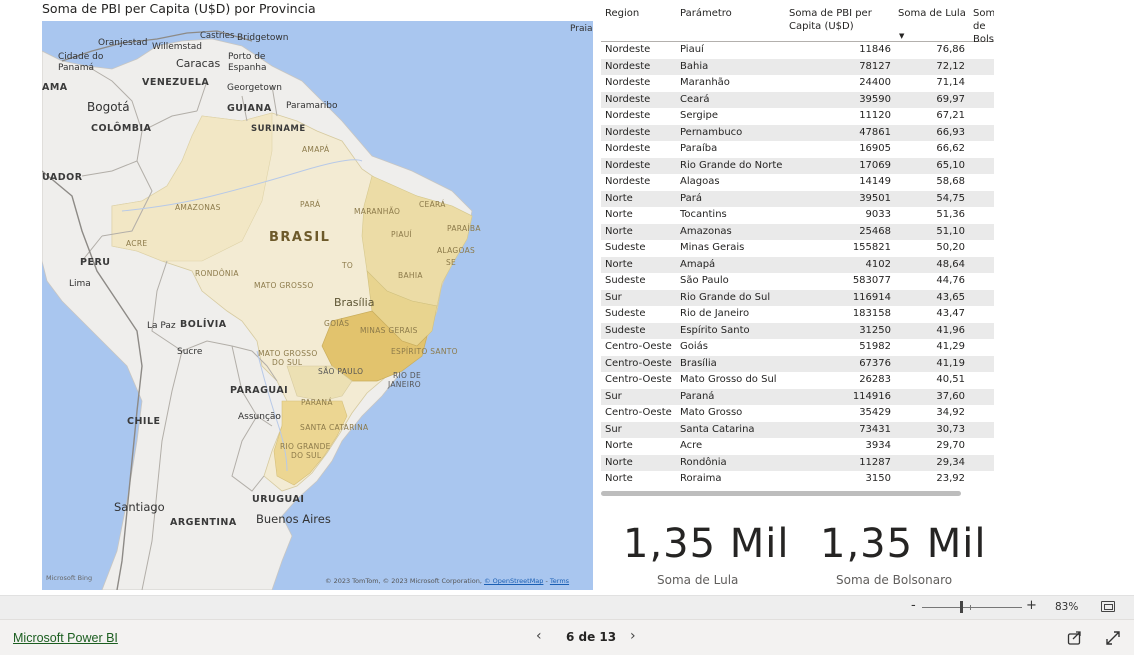 The image size is (1134, 655). I want to click on cell-parametro: Amazonas, so click(706, 231).